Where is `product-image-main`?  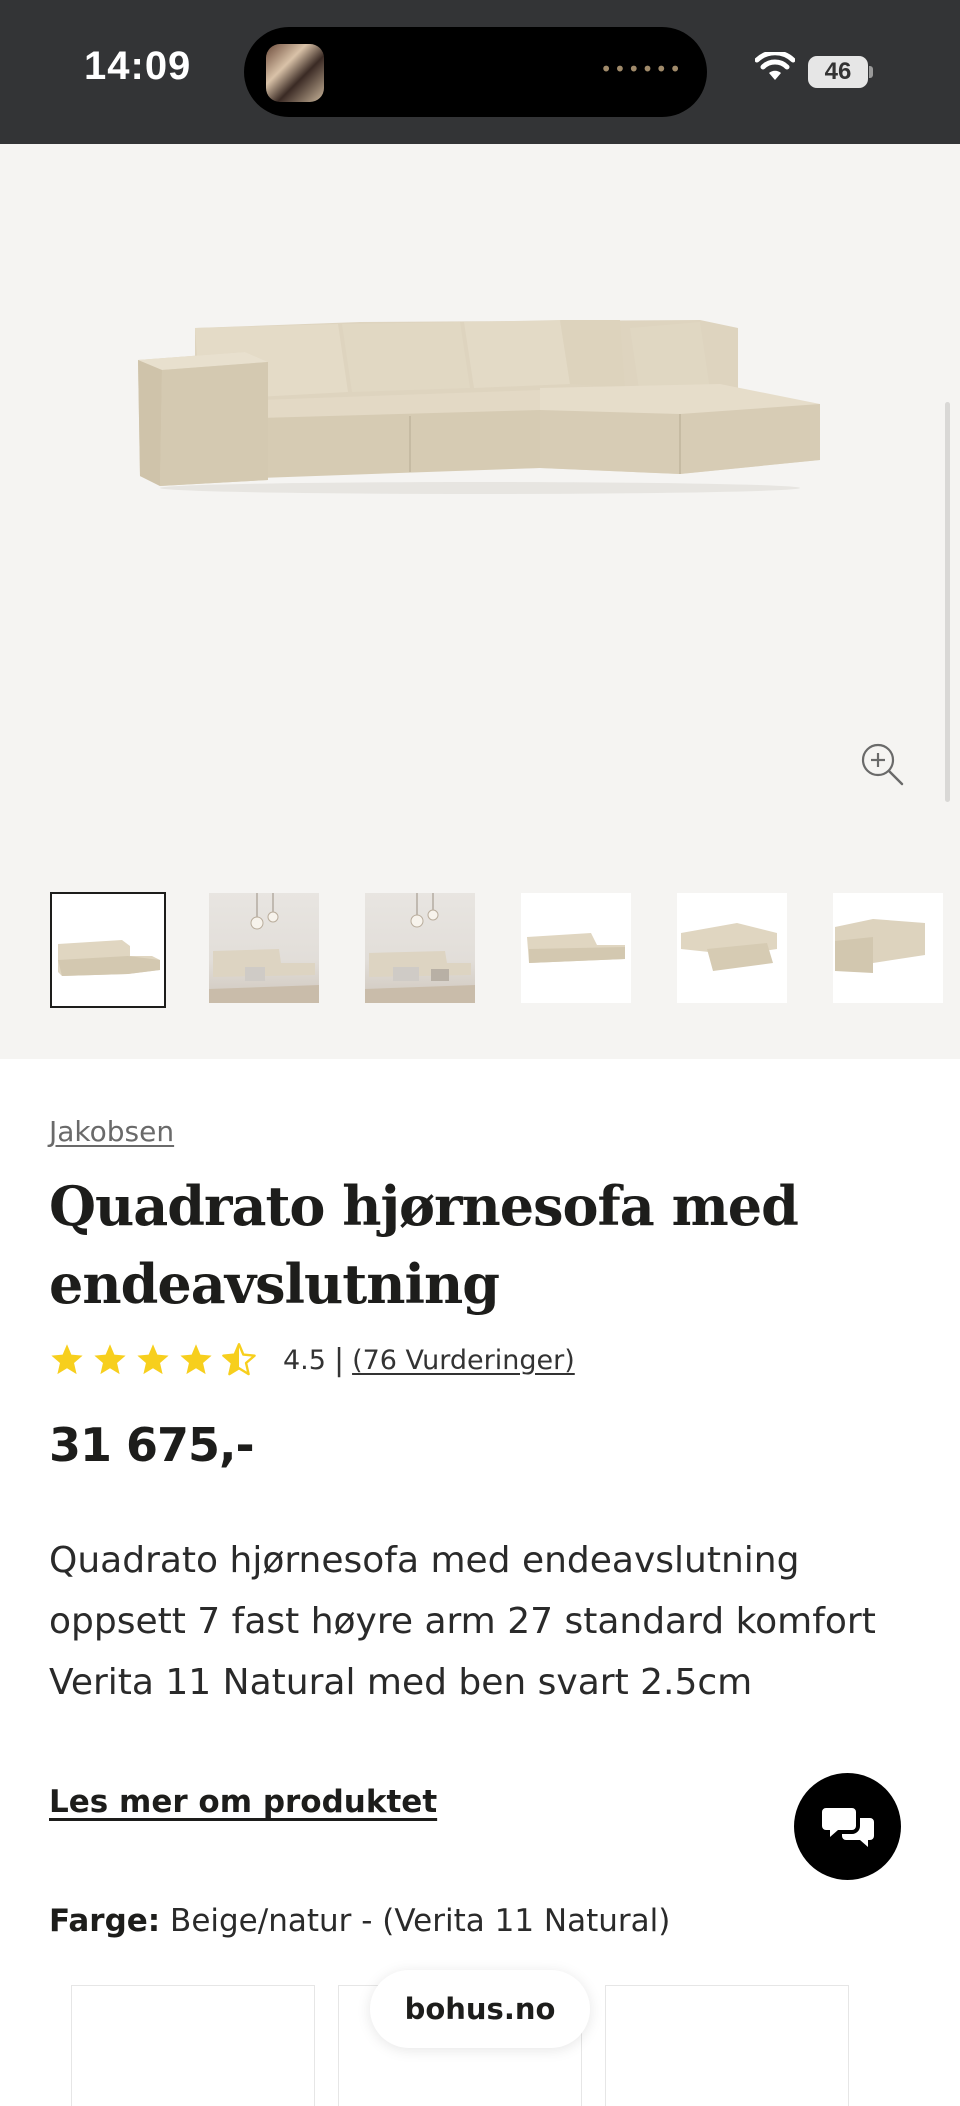
product-image-main is located at coordinates (480, 405).